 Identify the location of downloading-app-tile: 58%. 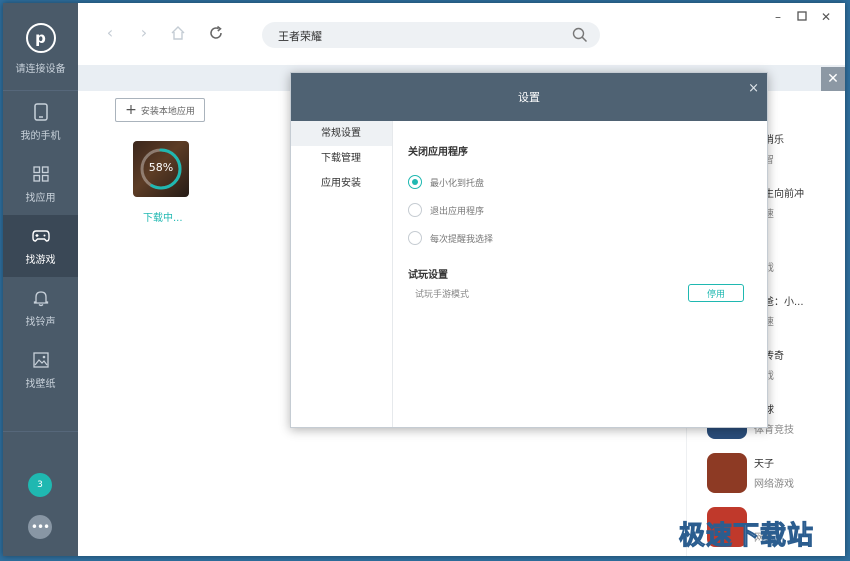
(161, 169).